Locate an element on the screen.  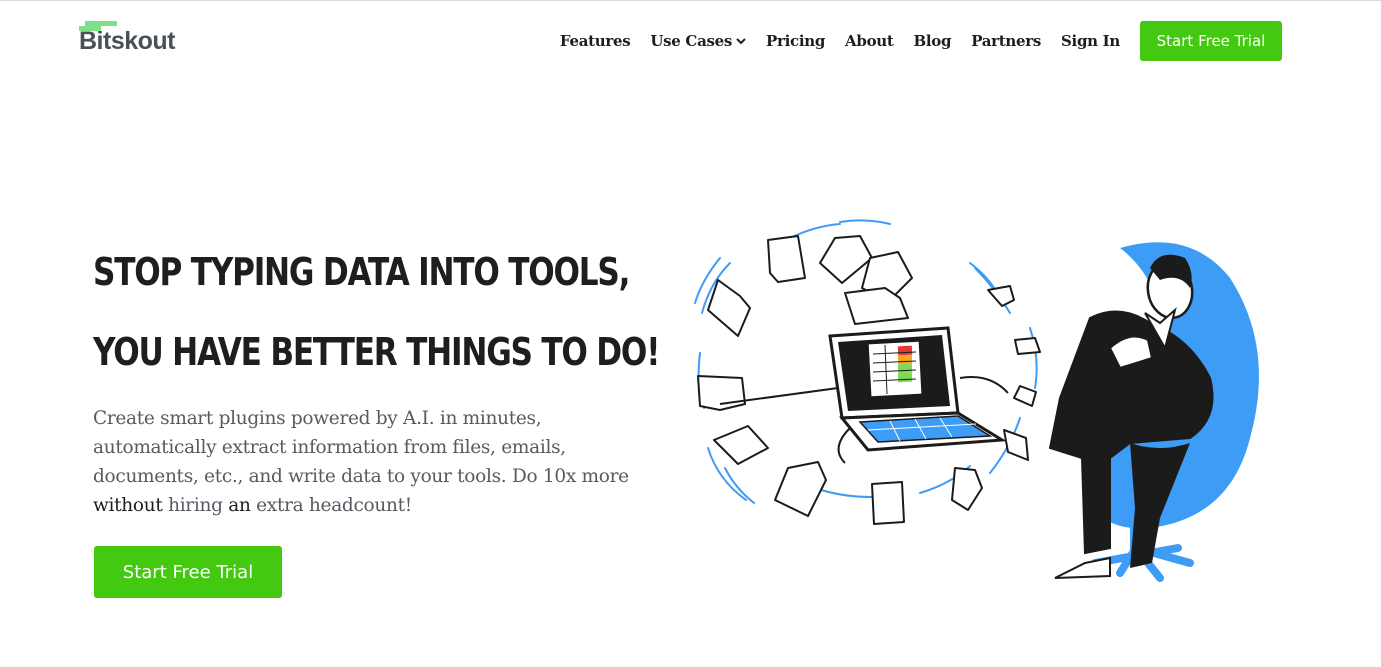
nav-use-cases-label: Use Cases is located at coordinates (691, 41).